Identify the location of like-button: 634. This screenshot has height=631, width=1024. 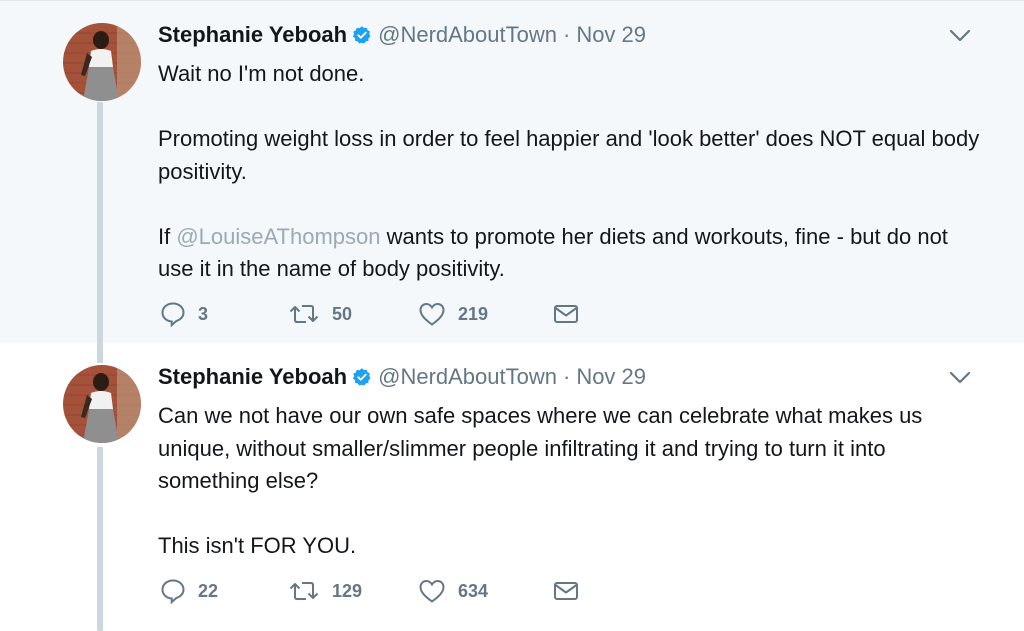
(485, 591).